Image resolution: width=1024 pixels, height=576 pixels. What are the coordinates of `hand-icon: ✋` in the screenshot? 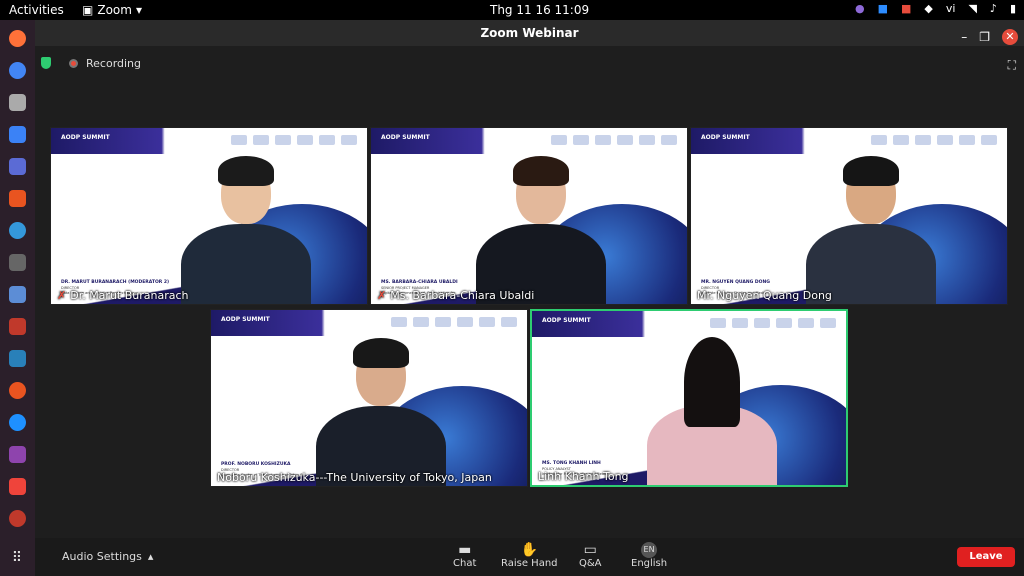 It's located at (529, 550).